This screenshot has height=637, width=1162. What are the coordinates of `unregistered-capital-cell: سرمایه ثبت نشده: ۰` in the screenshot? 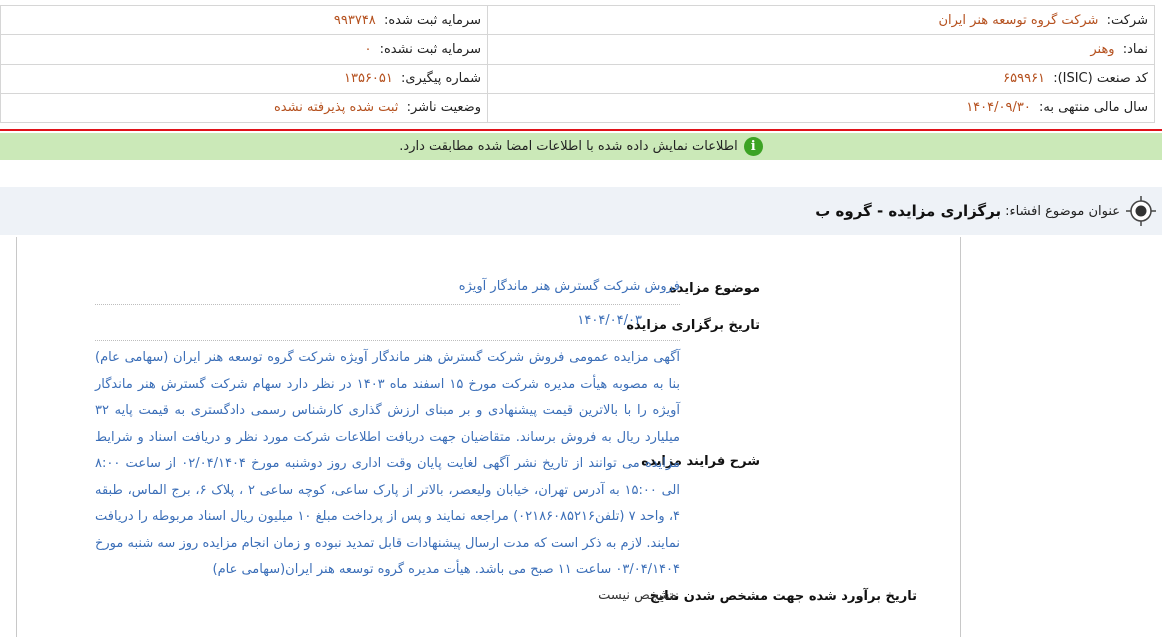 It's located at (244, 49).